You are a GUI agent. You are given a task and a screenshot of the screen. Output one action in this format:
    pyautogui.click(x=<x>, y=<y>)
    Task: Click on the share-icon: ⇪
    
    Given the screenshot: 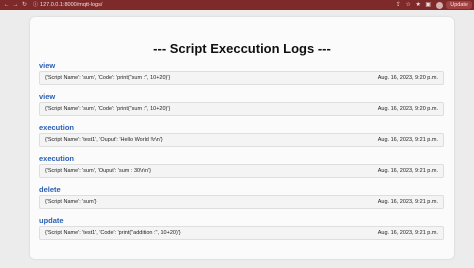 What is the action you would take?
    pyautogui.click(x=398, y=5)
    